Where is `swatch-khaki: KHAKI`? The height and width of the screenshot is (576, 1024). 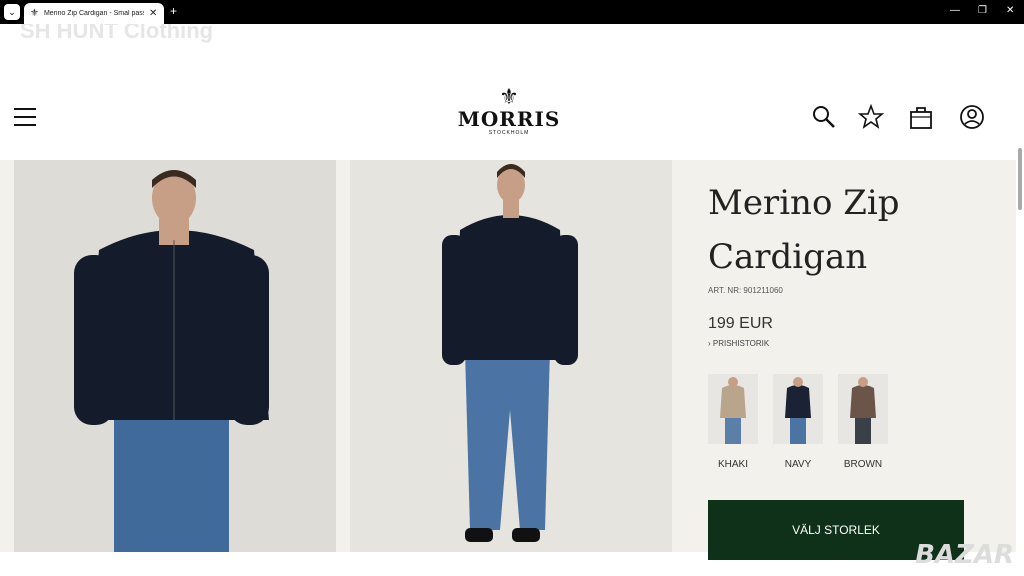
swatch-khaki: KHAKI is located at coordinates (733, 422).